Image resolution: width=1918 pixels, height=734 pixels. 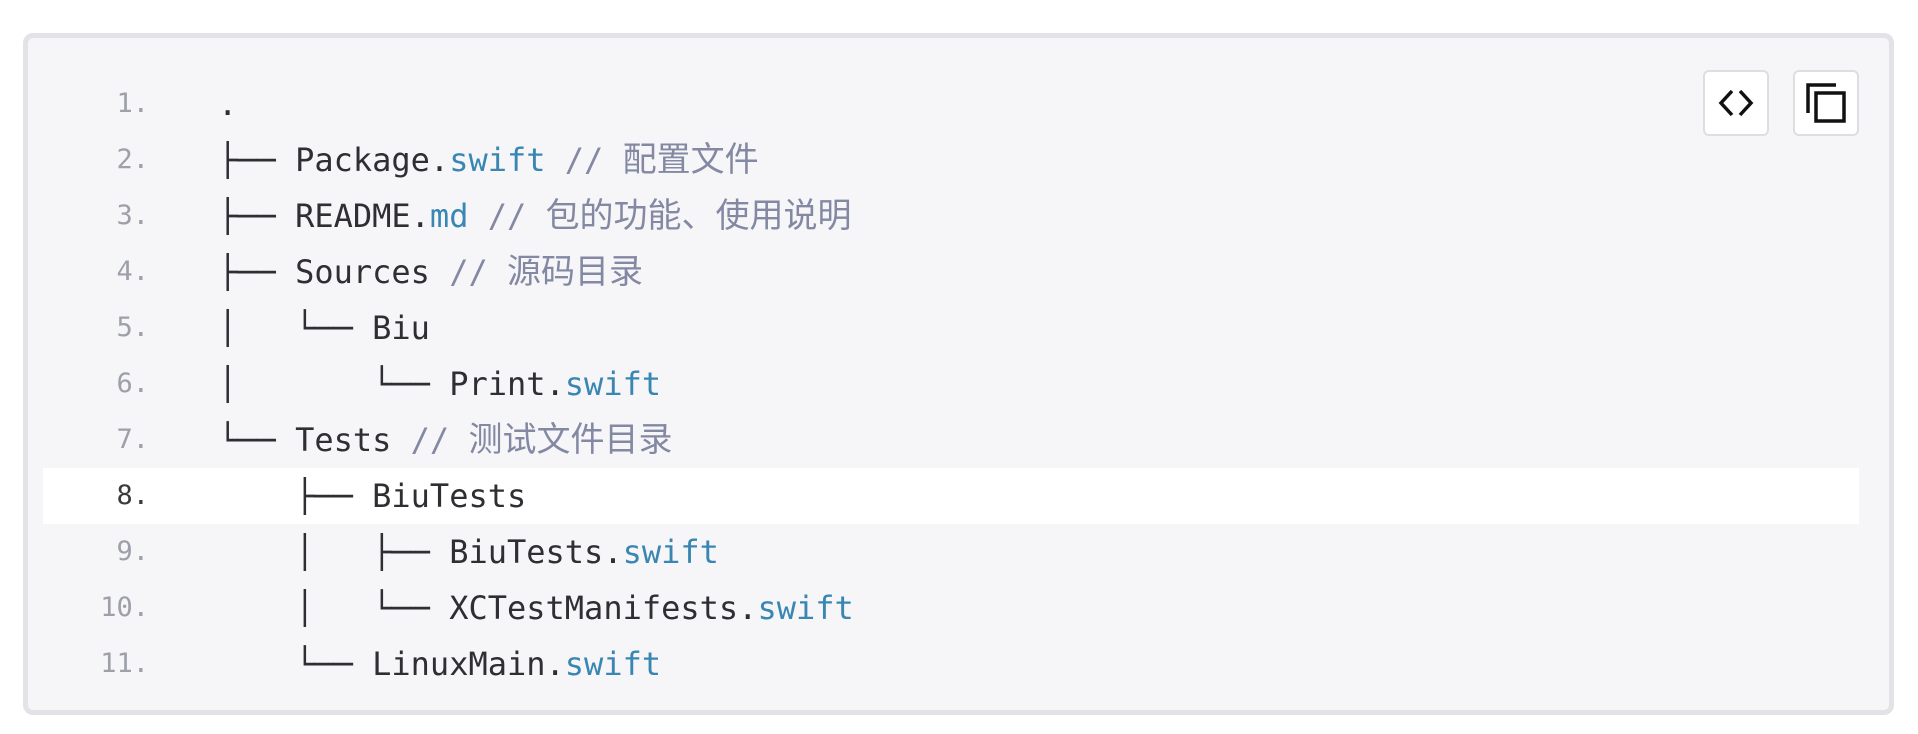 I want to click on code-line: 10. │ └── XCTestManifests.swift, so click(x=958, y=608).